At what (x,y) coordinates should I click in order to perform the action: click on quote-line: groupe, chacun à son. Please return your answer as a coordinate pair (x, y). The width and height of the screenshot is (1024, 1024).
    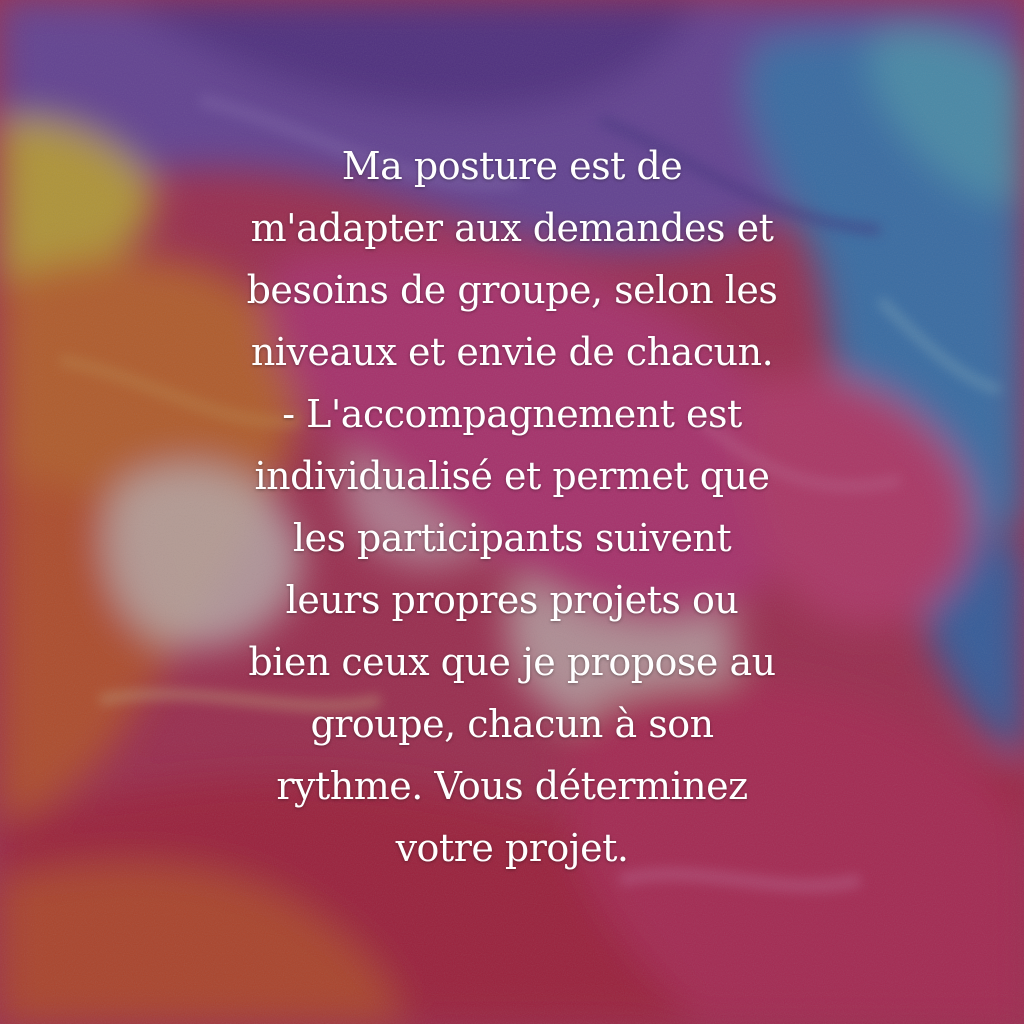
    Looking at the image, I should click on (512, 724).